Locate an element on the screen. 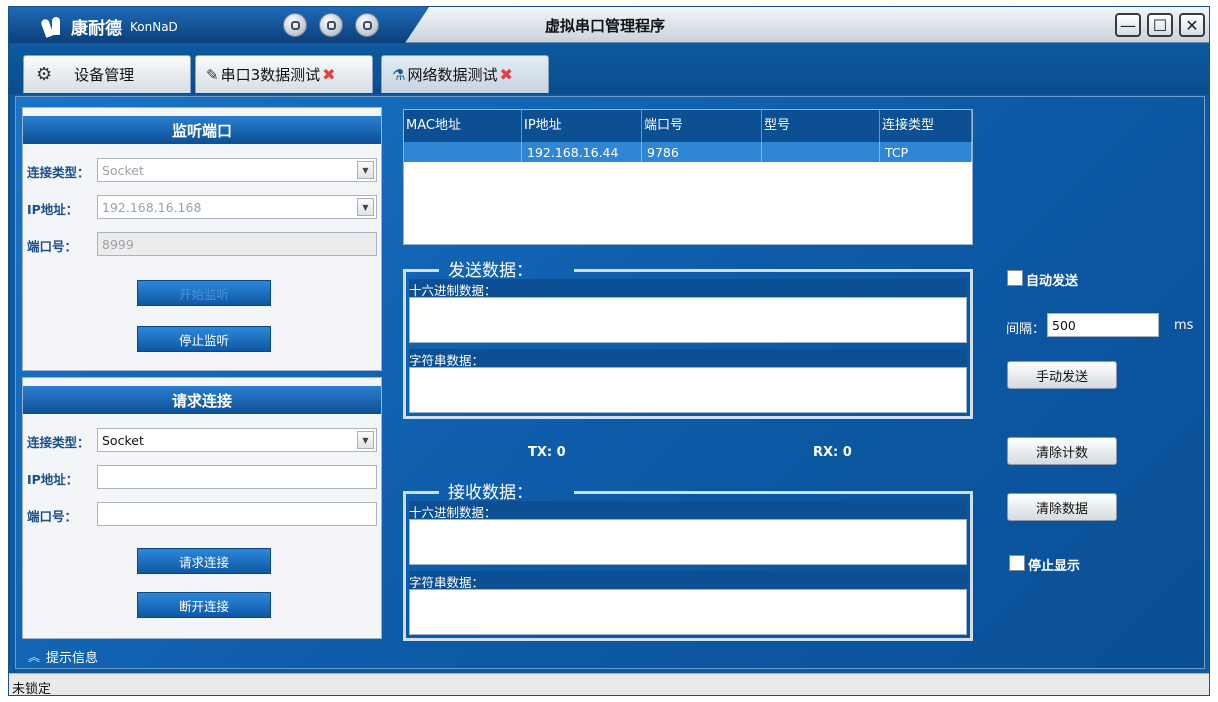 Image resolution: width=1218 pixels, height=702 pixels. cell-conn-type: TCP is located at coordinates (926, 152).